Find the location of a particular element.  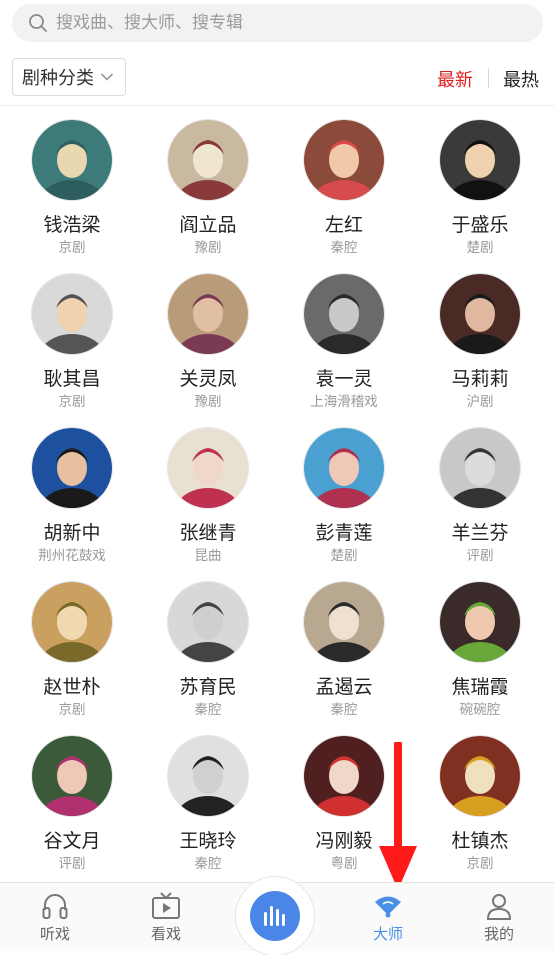

tab-listen: 听戏 is located at coordinates (55, 917).